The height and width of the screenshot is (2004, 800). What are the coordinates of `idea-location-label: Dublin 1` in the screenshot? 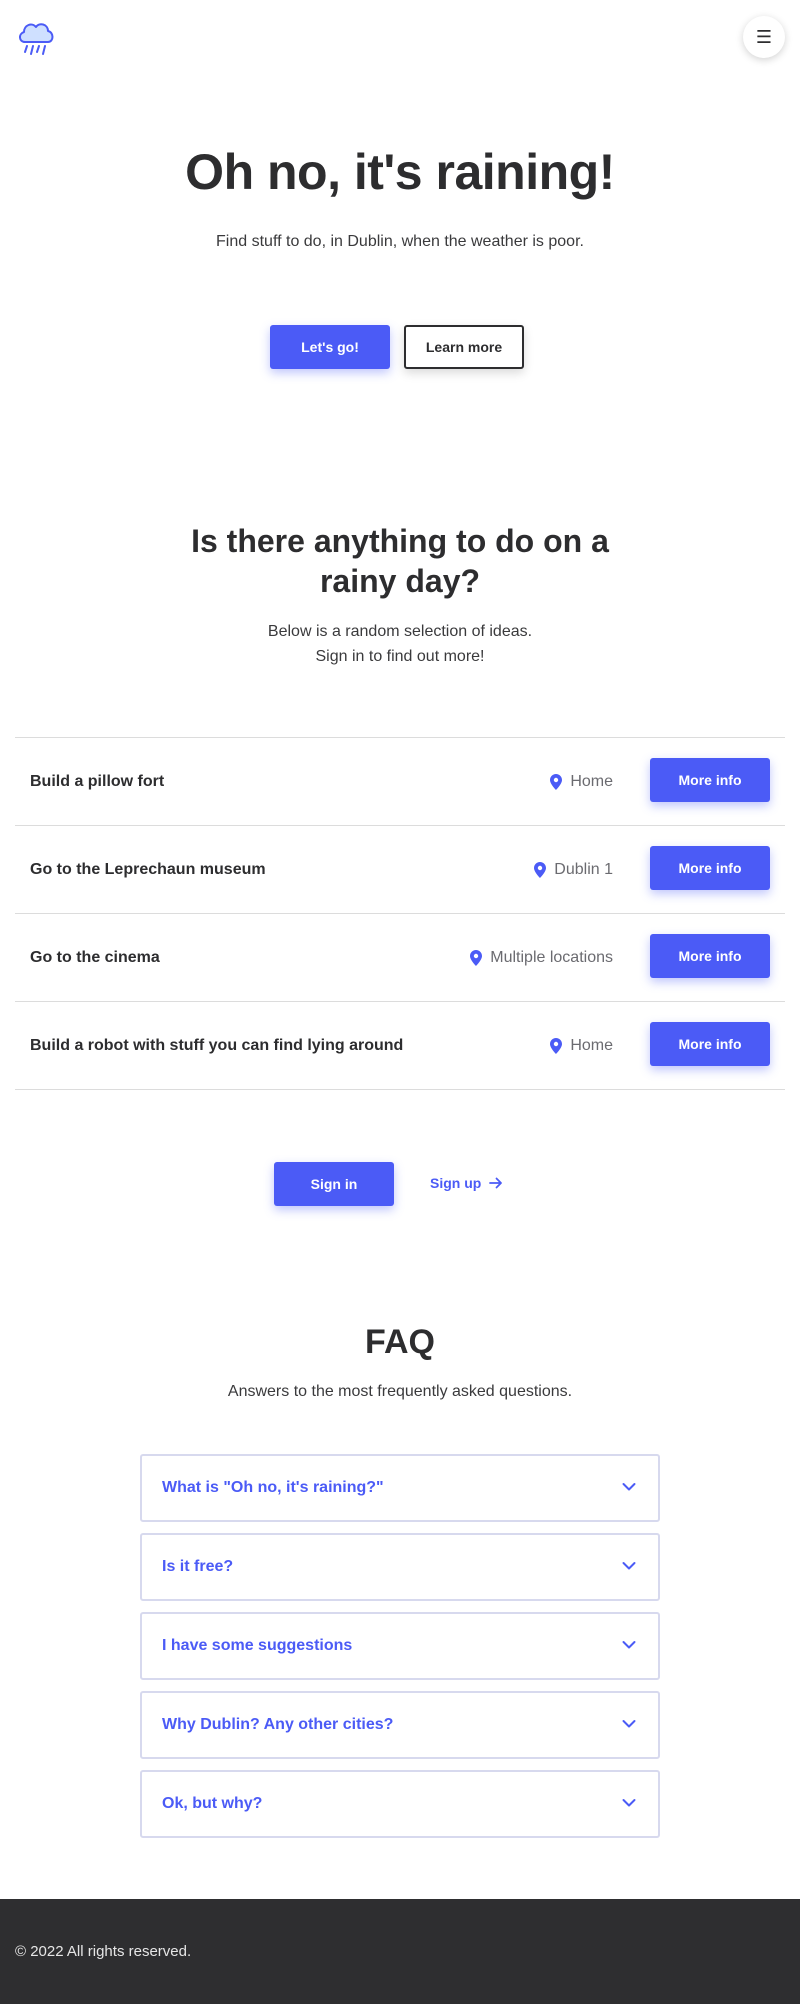 It's located at (583, 869).